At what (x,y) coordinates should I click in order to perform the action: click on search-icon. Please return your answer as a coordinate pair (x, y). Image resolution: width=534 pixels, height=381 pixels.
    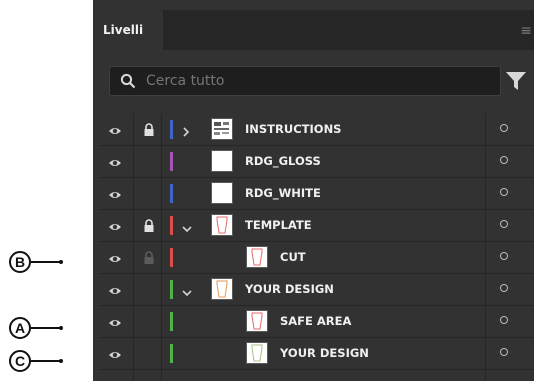
    Looking at the image, I should click on (128, 83).